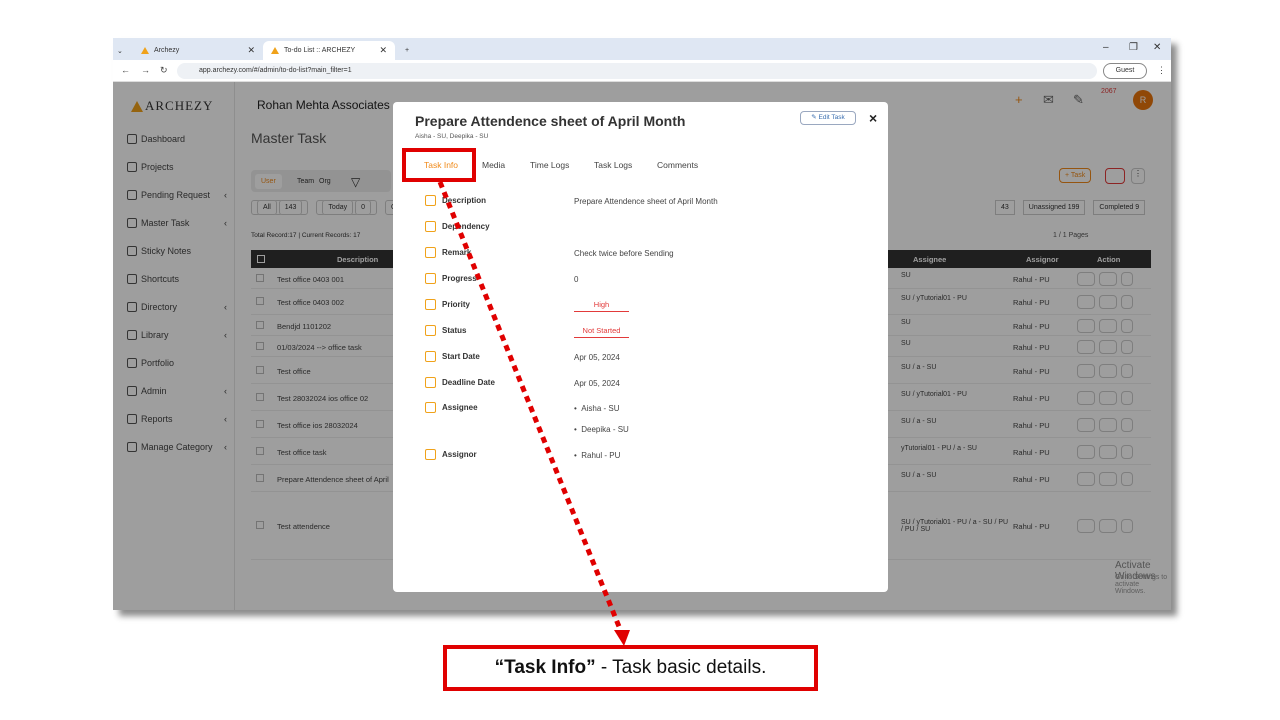  I want to click on callout-text: - Task basic details., so click(681, 667).